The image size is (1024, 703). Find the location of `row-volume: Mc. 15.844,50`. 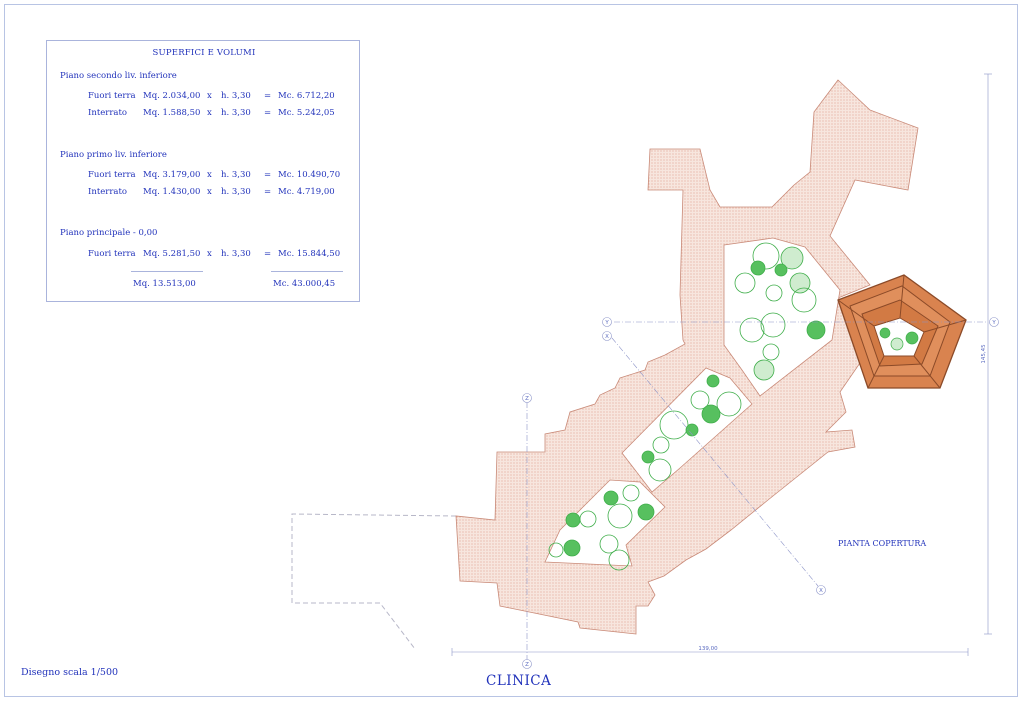

row-volume: Mc. 15.844,50 is located at coordinates (309, 254).